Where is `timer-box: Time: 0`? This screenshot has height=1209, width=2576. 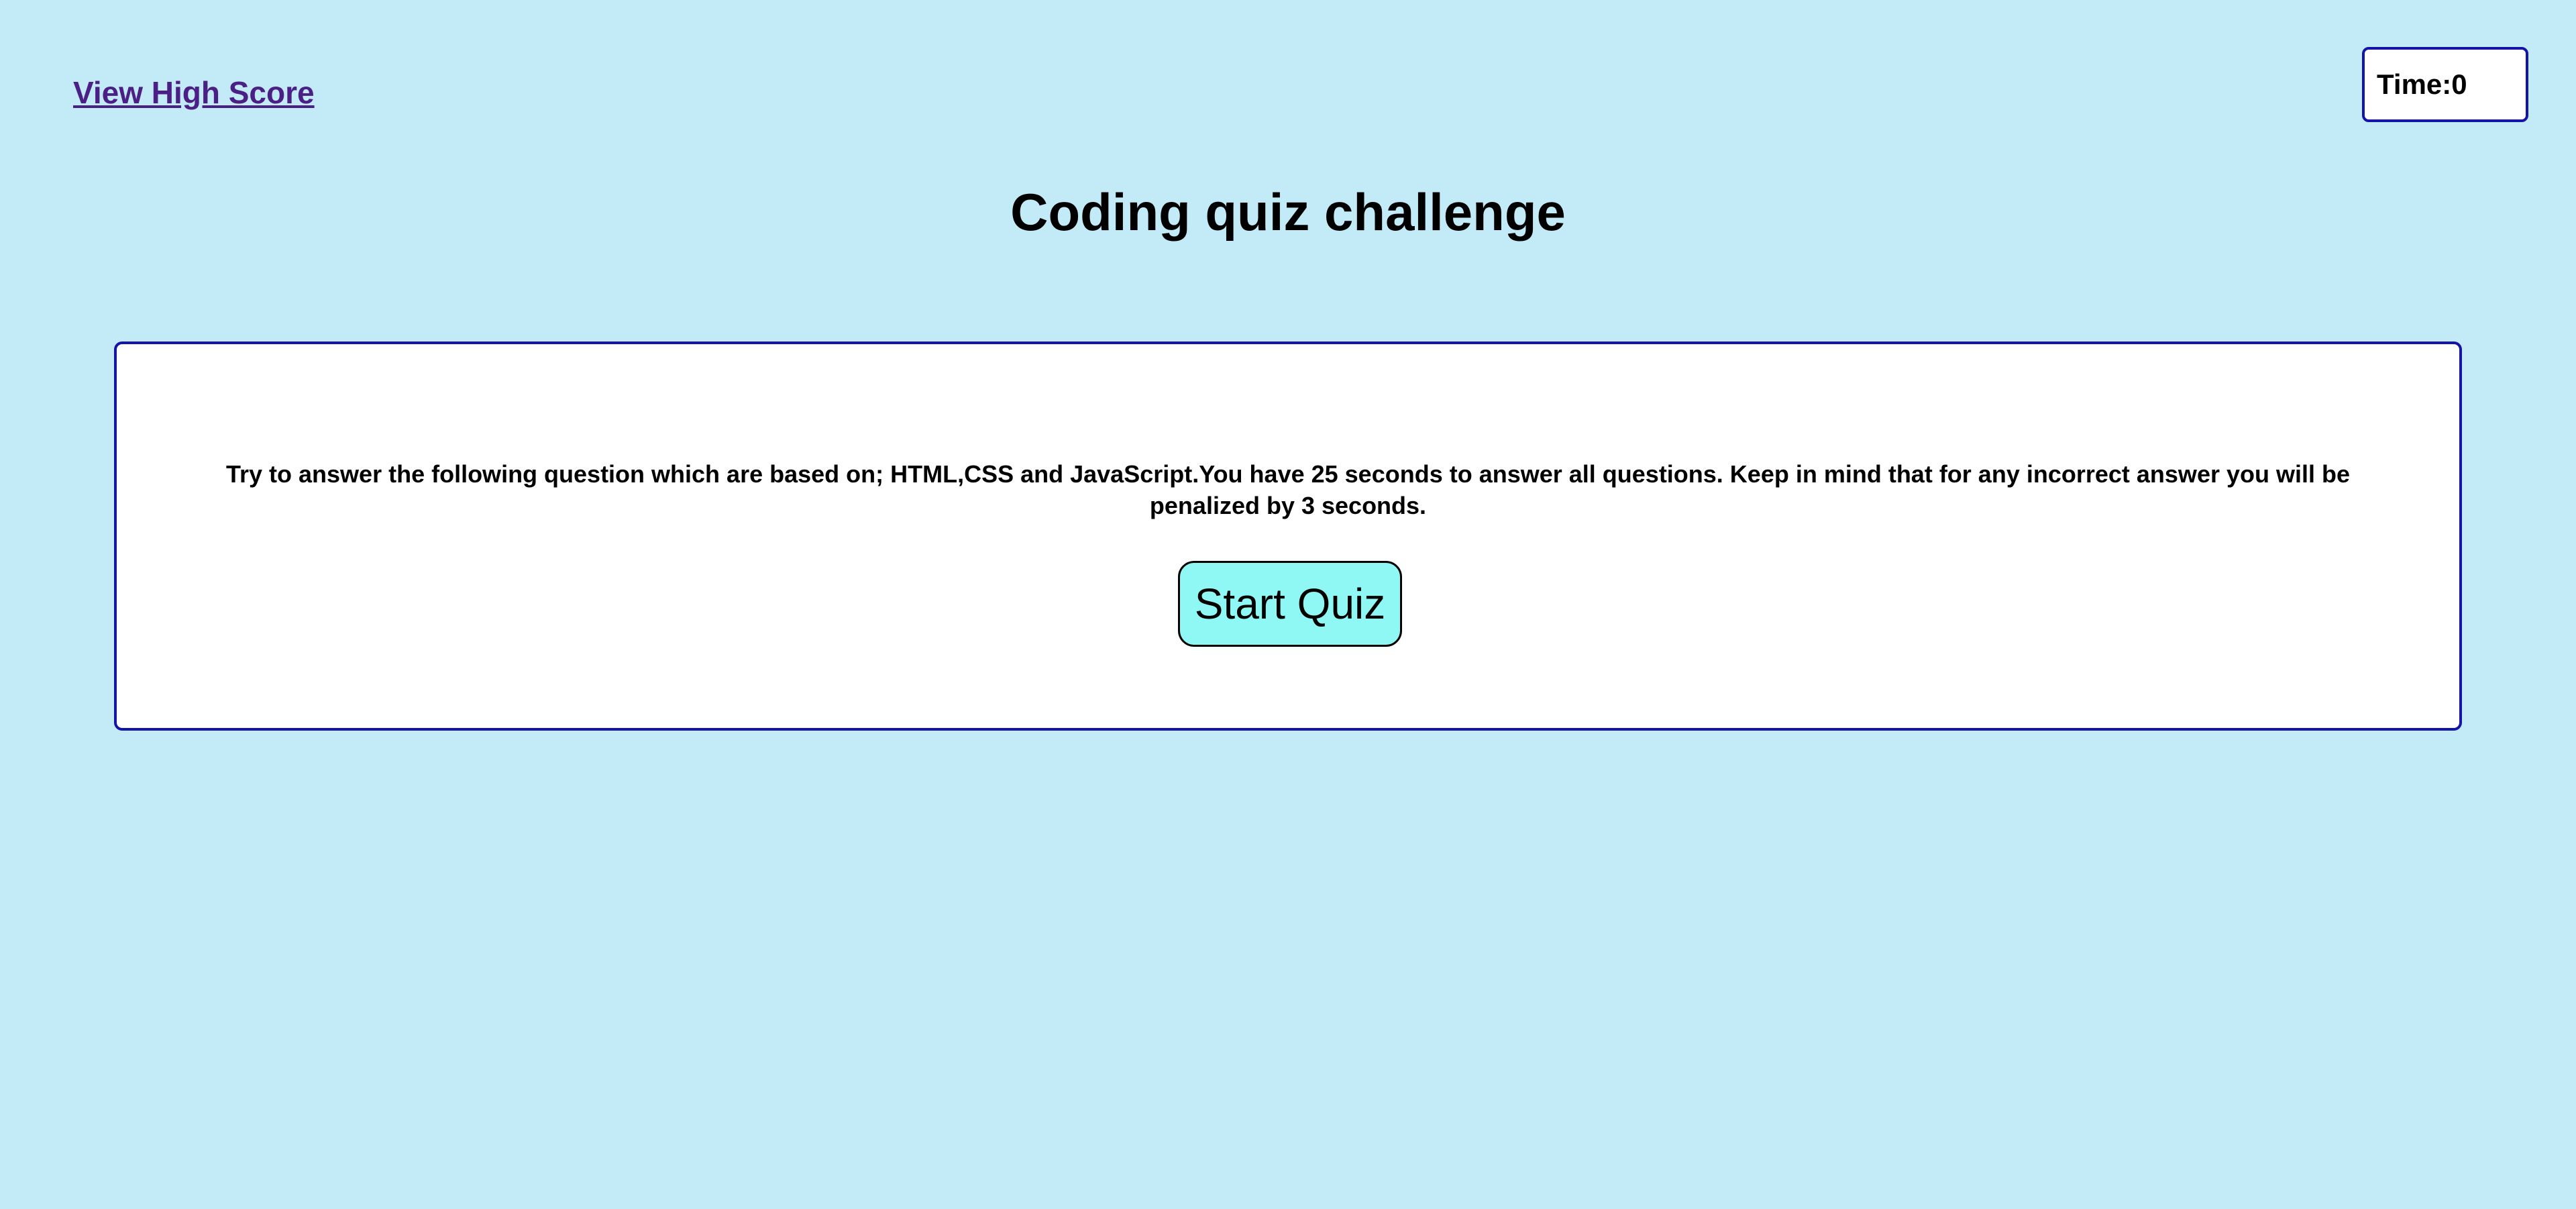 timer-box: Time: 0 is located at coordinates (2445, 84).